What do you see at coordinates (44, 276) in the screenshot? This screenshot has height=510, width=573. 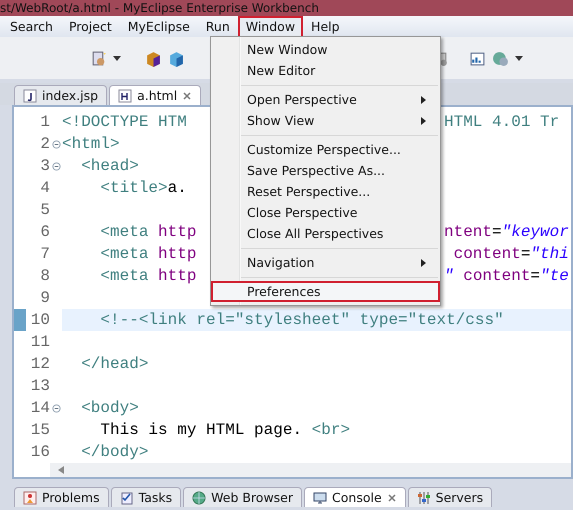 I see `line-number: 8` at bounding box center [44, 276].